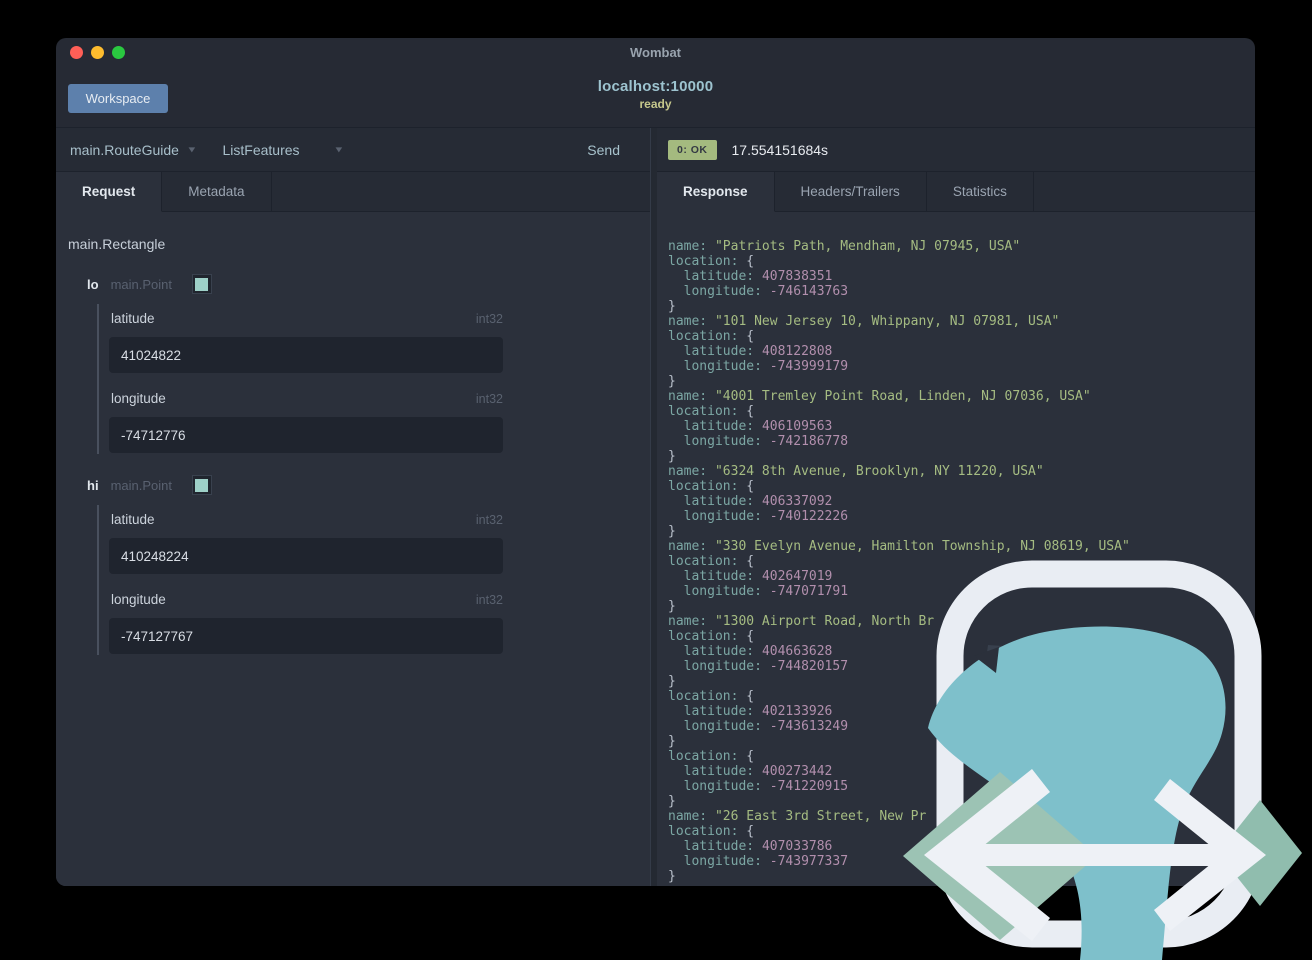 This screenshot has width=1312, height=960. What do you see at coordinates (603, 150) in the screenshot?
I see `send-button: Send` at bounding box center [603, 150].